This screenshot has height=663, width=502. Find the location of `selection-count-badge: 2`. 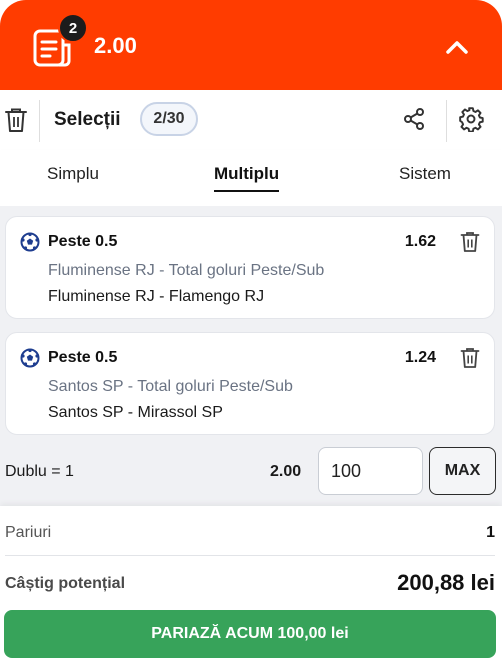

selection-count-badge: 2 is located at coordinates (73, 28).